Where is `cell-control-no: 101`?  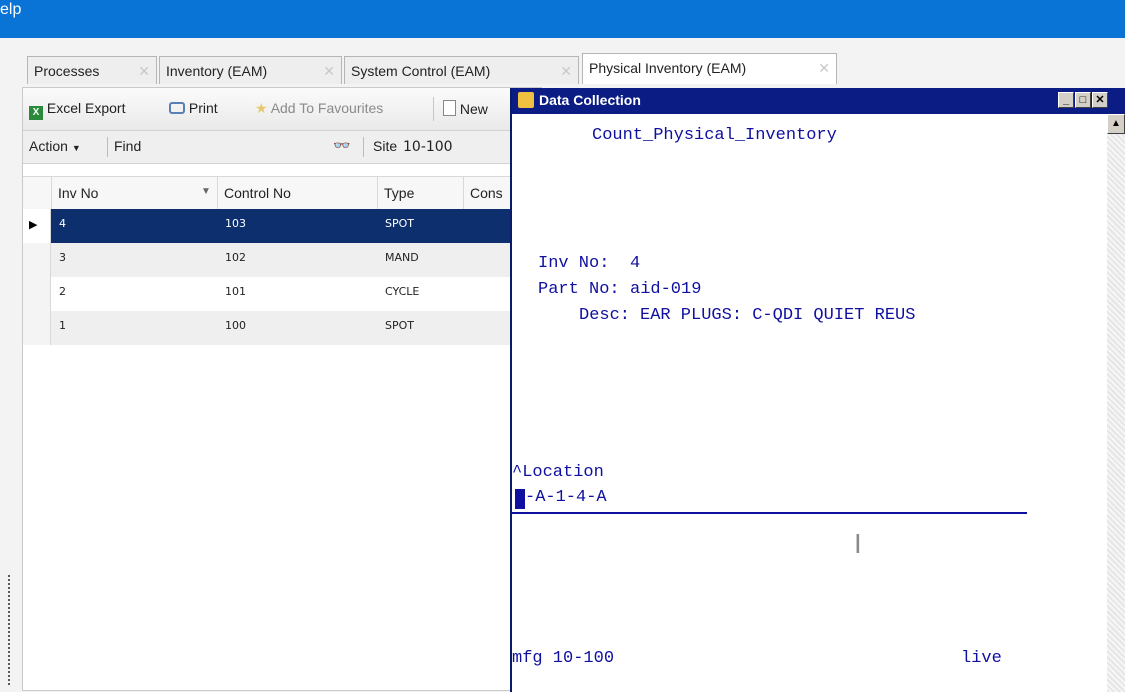
cell-control-no: 101 is located at coordinates (235, 291).